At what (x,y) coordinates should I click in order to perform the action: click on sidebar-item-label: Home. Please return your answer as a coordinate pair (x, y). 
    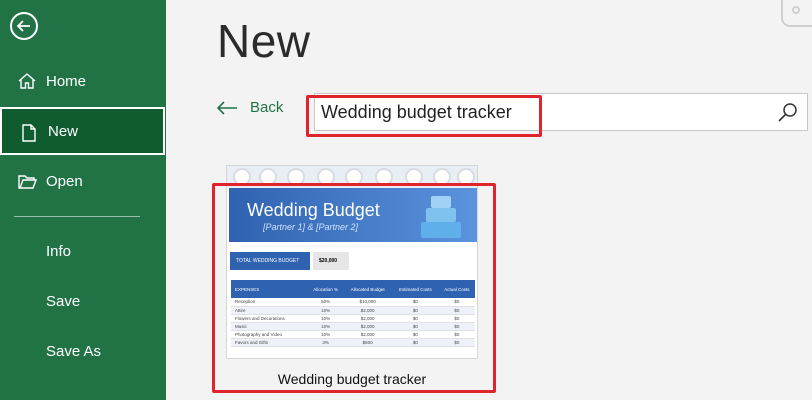
    Looking at the image, I should click on (66, 81).